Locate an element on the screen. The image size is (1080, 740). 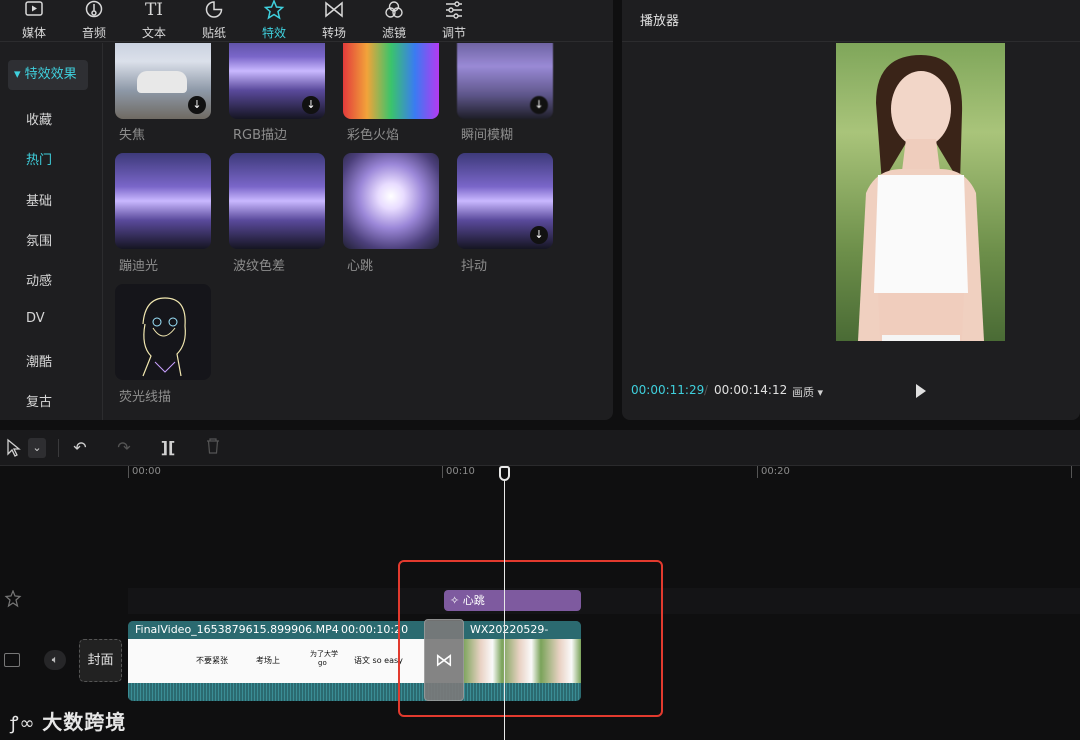
tab-transition: 转场 is located at coordinates (334, 21).